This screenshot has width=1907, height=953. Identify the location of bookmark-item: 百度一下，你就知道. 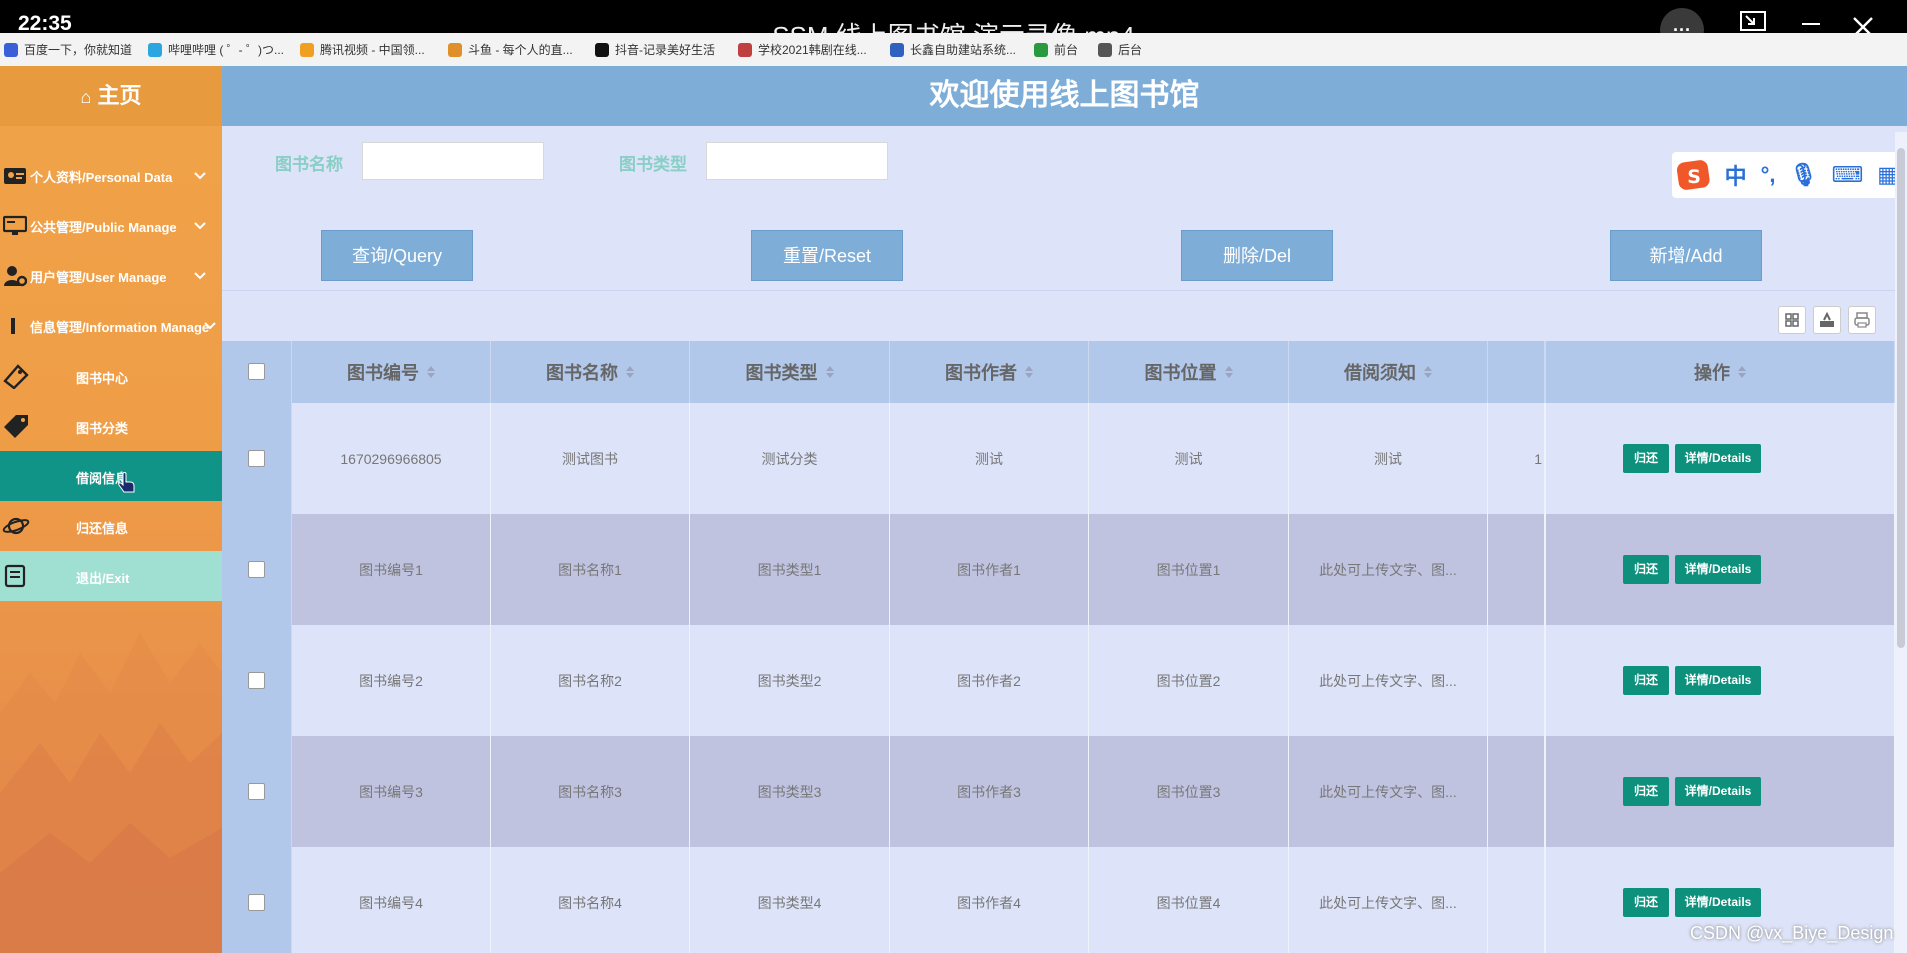
(68, 49).